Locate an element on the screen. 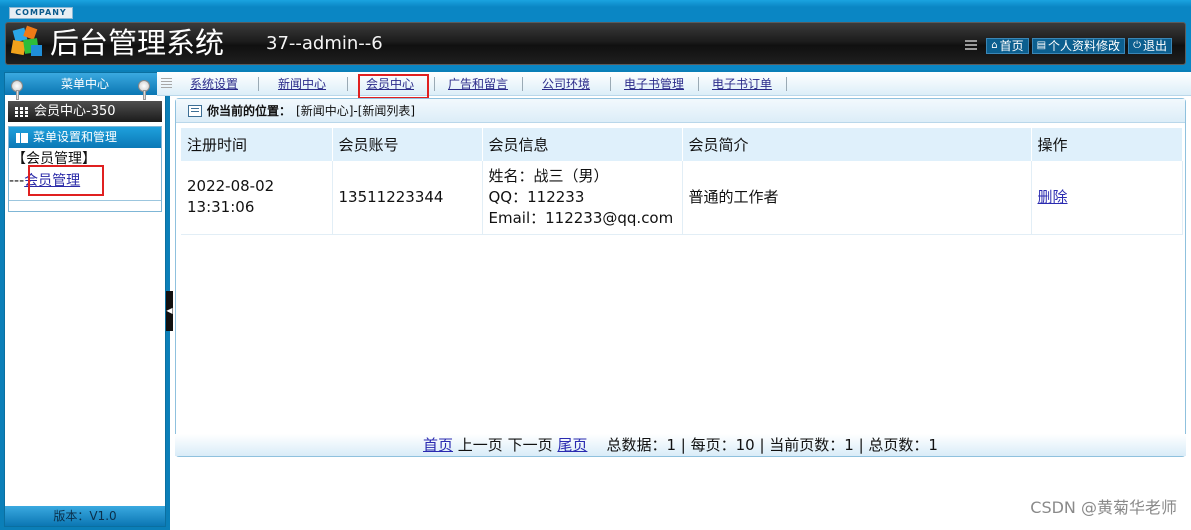 The height and width of the screenshot is (530, 1191). member-center-label: 会员中心-350 is located at coordinates (75, 111).